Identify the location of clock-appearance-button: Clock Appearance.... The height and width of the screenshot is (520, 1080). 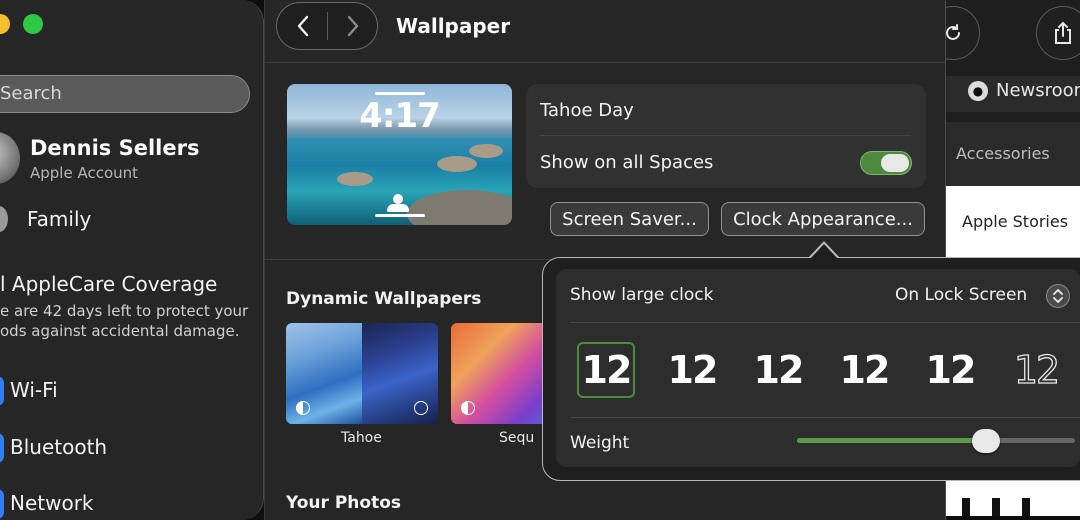
(823, 219).